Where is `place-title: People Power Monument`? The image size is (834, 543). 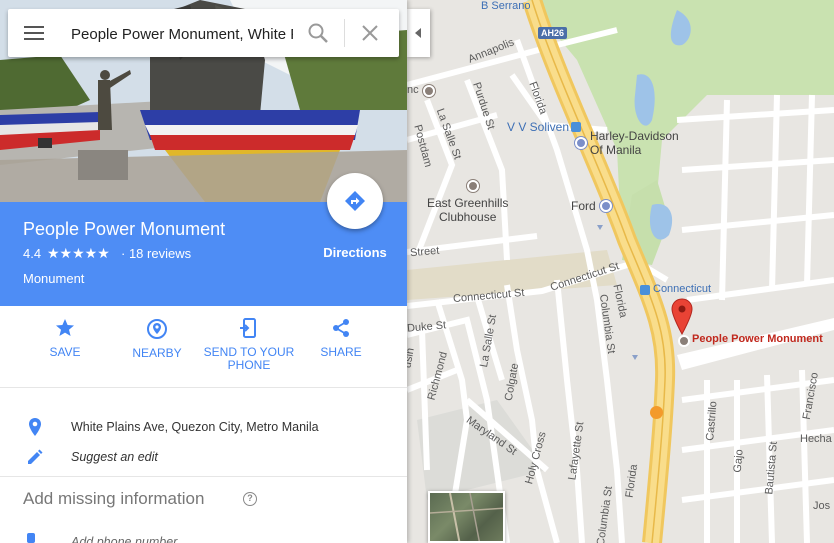
place-title: People Power Monument is located at coordinates (124, 229).